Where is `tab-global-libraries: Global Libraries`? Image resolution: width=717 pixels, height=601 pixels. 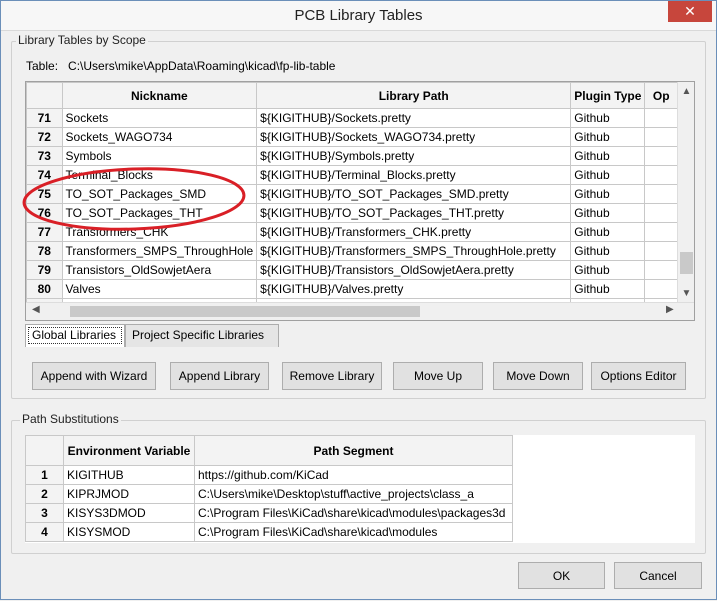
tab-global-libraries: Global Libraries is located at coordinates (75, 335).